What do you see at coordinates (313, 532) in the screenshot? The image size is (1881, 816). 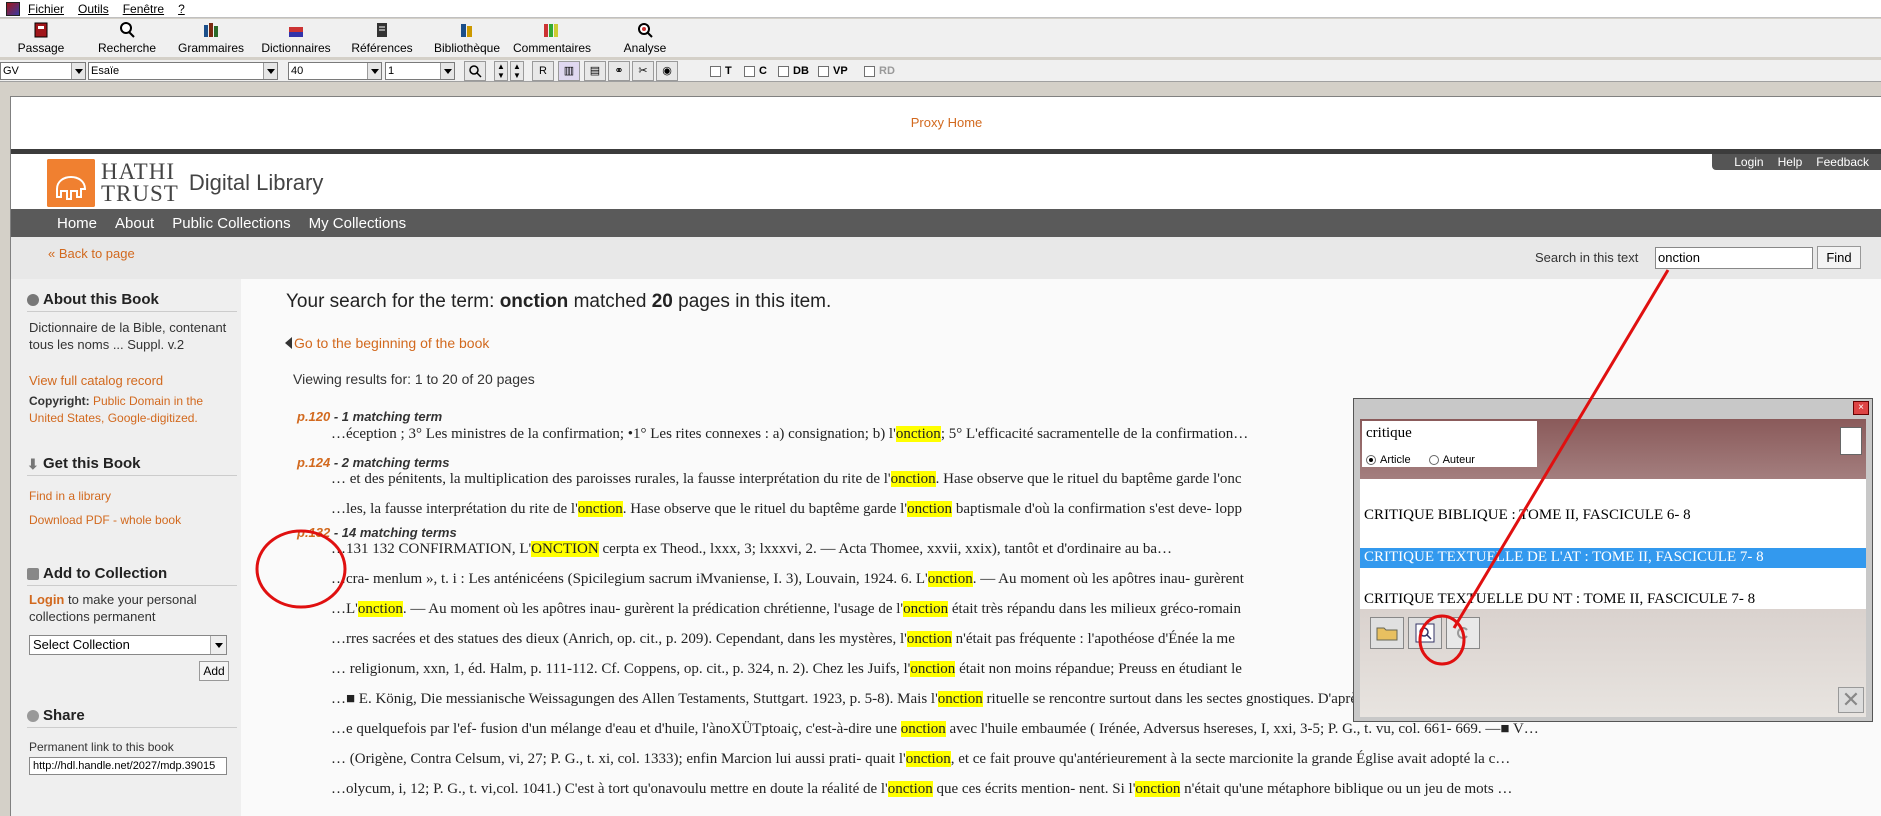 I see `page-link-132: p.132` at bounding box center [313, 532].